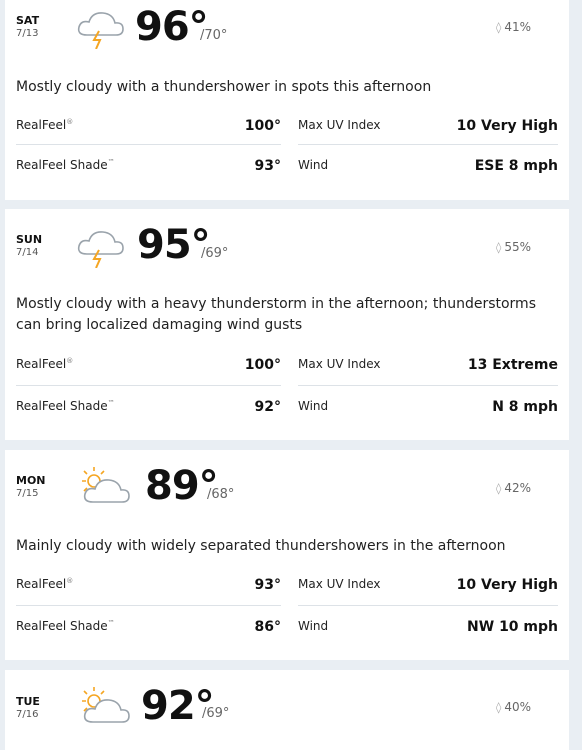 This screenshot has width=582, height=750. What do you see at coordinates (148, 170) in the screenshot?
I see `realfeel-shade-row: RealFeel Shade™ 93°` at bounding box center [148, 170].